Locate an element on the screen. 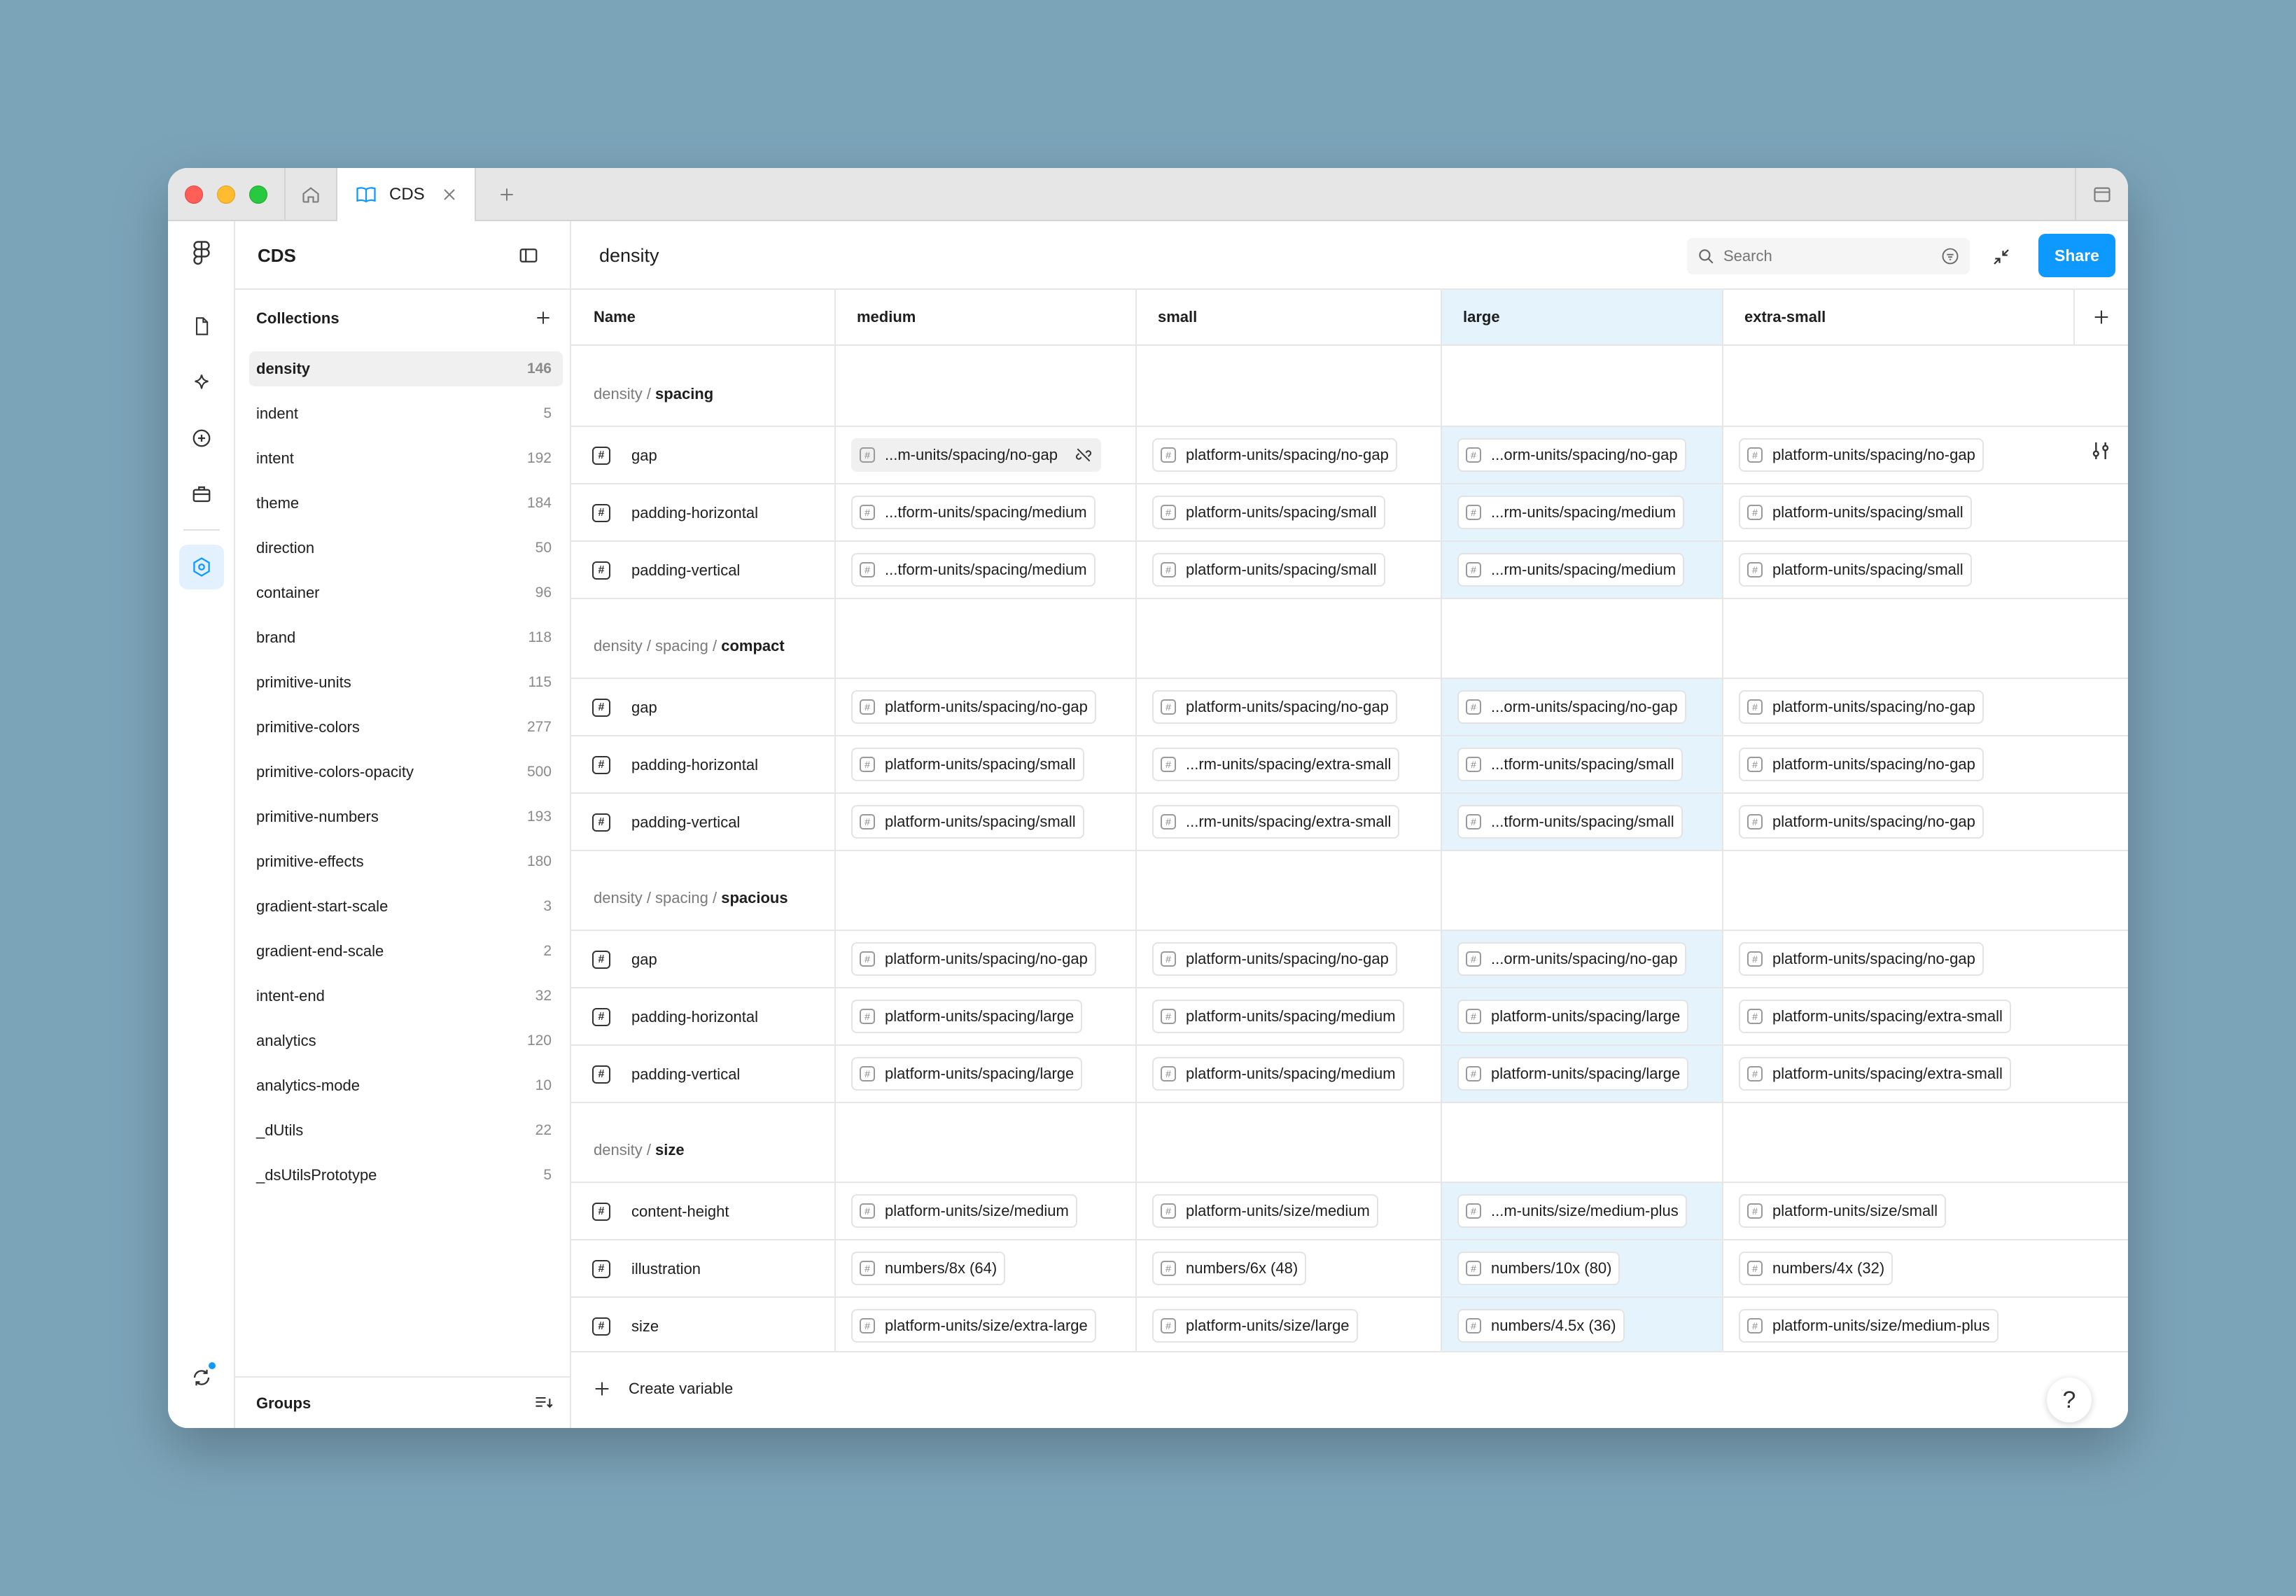  value-alias-chip: # ...m-units/size/medium-plus is located at coordinates (1572, 1211).